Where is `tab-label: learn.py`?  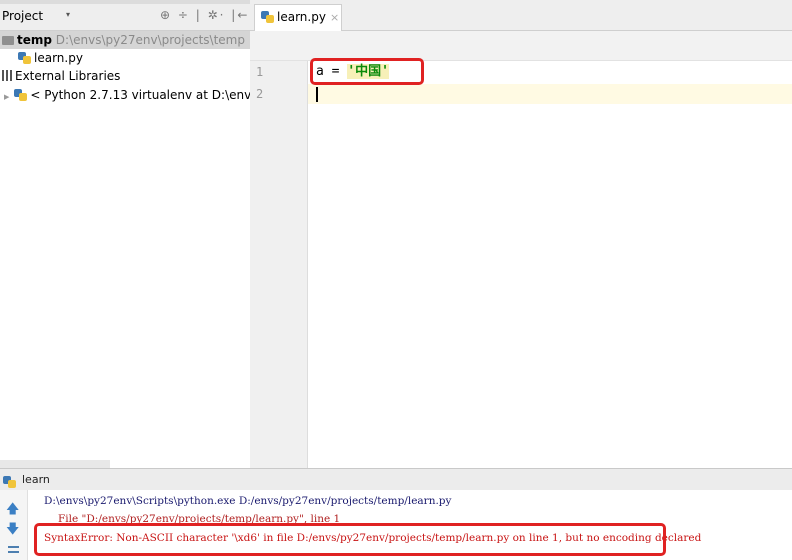 tab-label: learn.py is located at coordinates (301, 17).